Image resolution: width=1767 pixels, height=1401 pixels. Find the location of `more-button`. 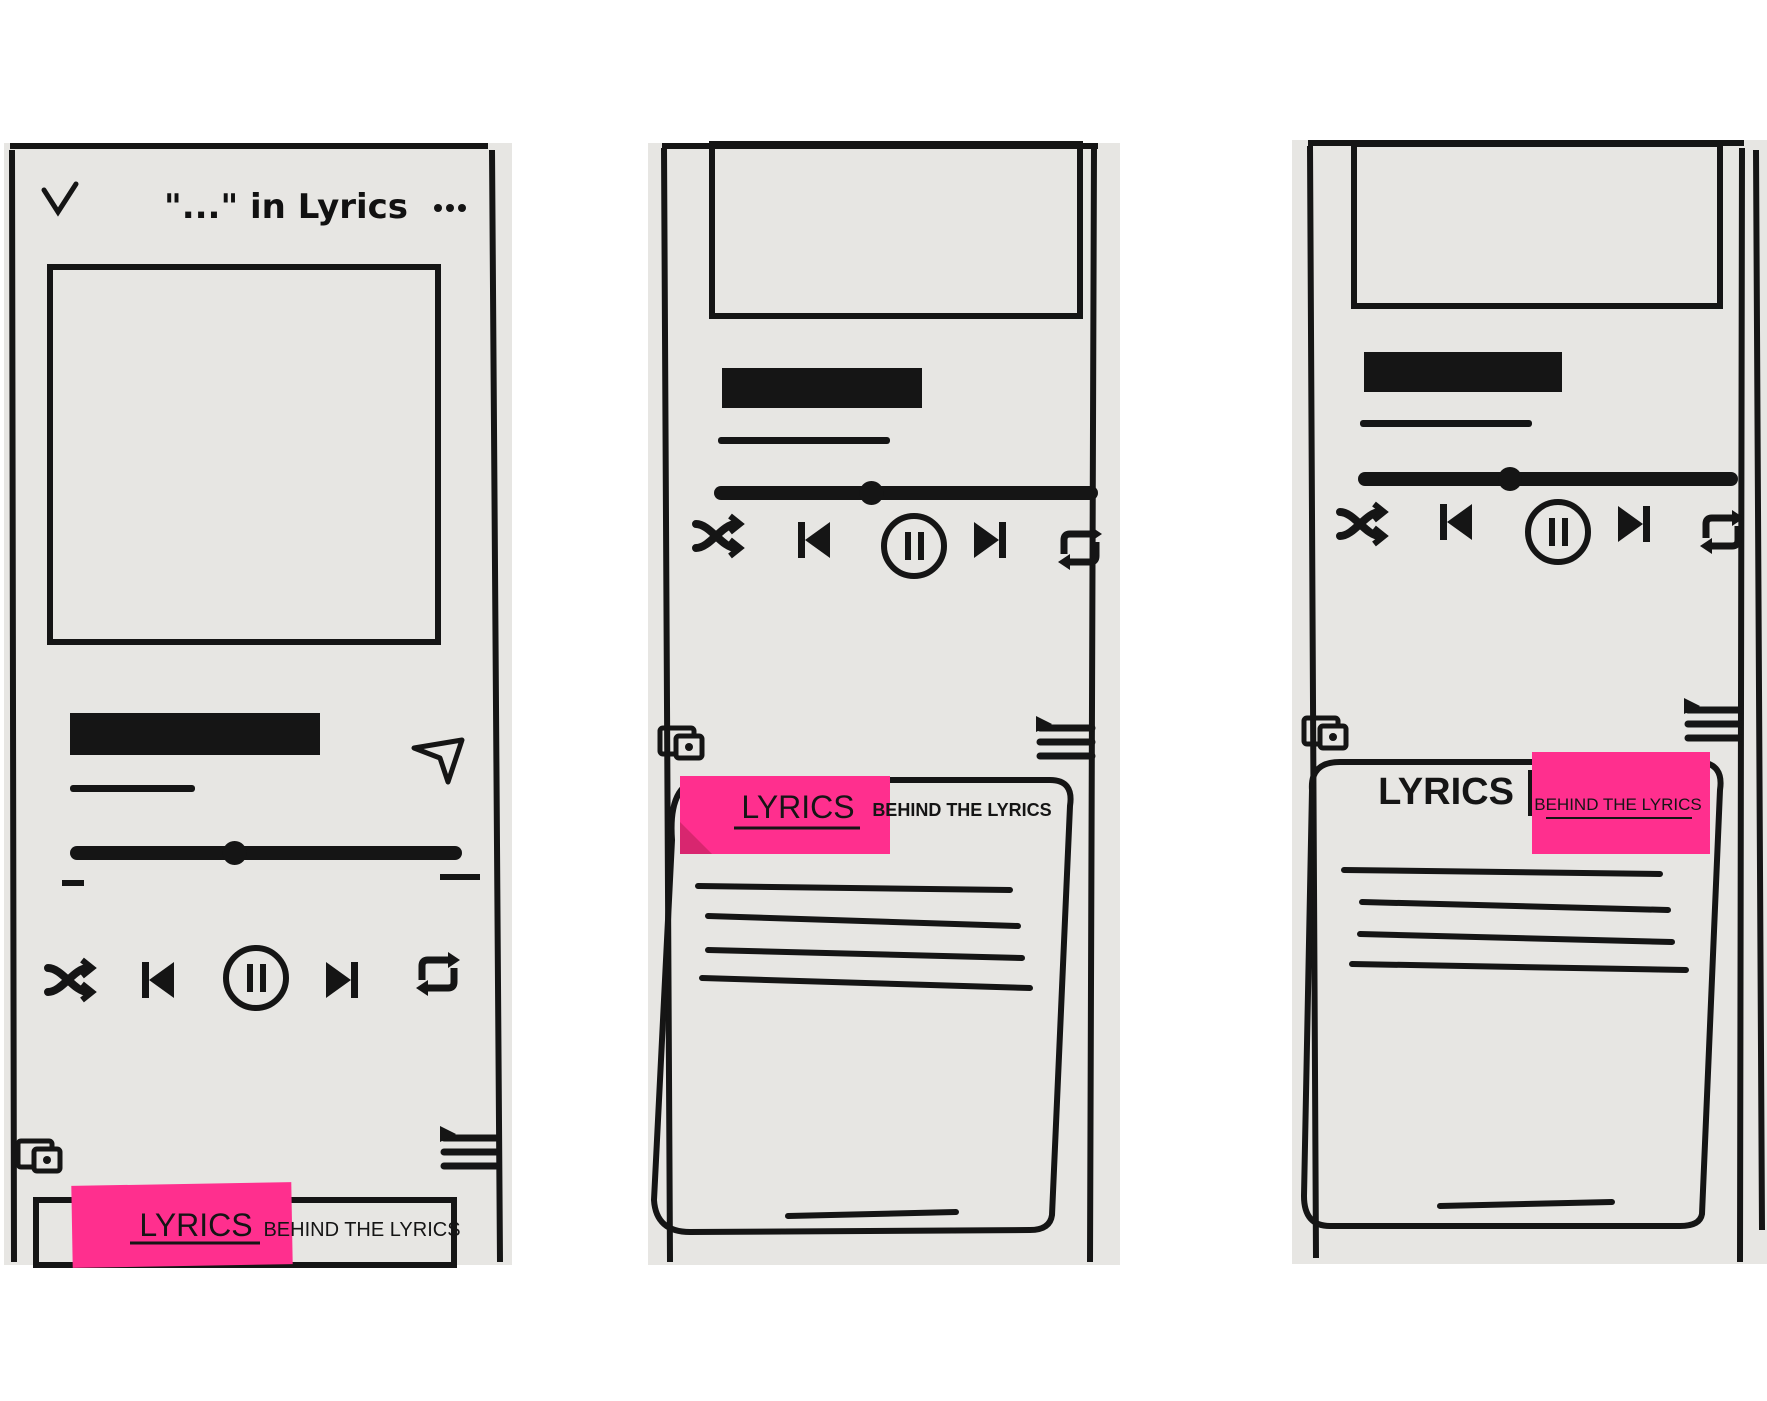

more-button is located at coordinates (450, 208).